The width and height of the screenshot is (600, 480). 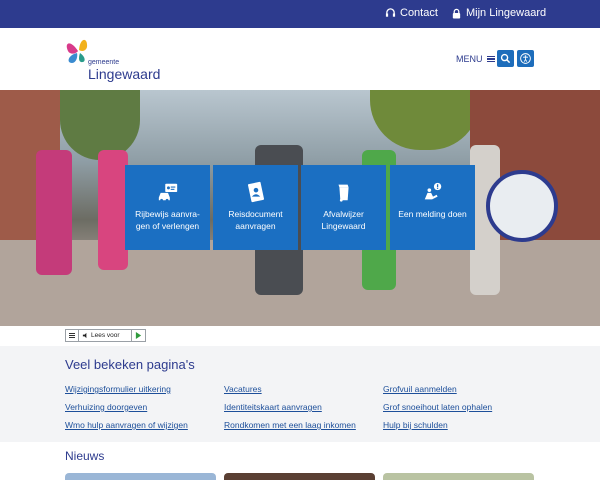 What do you see at coordinates (85, 456) in the screenshot?
I see `news-title: Nieuws` at bounding box center [85, 456].